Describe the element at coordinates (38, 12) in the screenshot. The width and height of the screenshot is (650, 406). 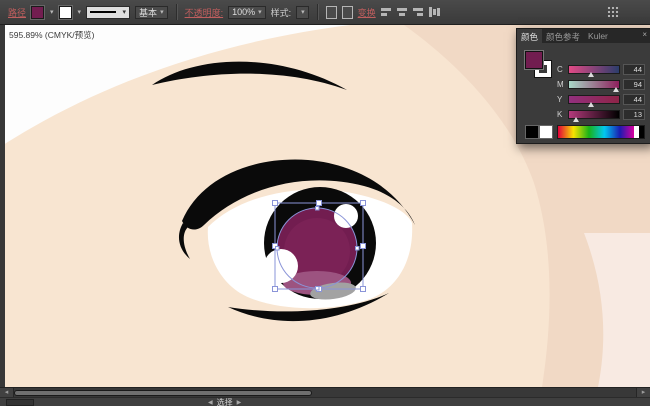
I see `fill-swatch` at that location.